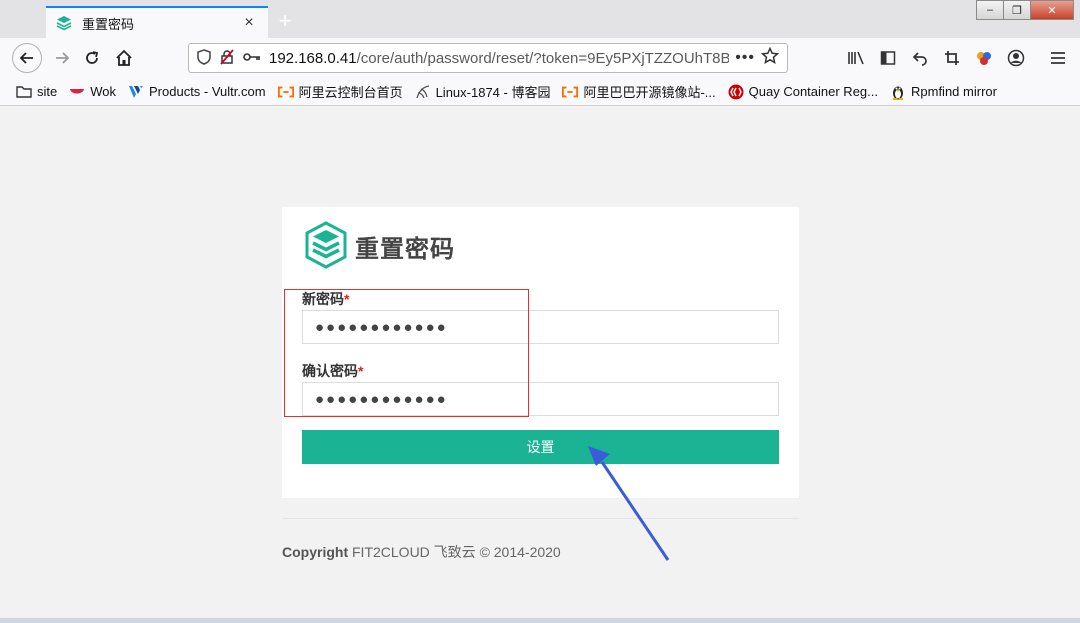 This screenshot has height=623, width=1080. Describe the element at coordinates (47, 91) in the screenshot. I see `bookmark-label: site` at that location.